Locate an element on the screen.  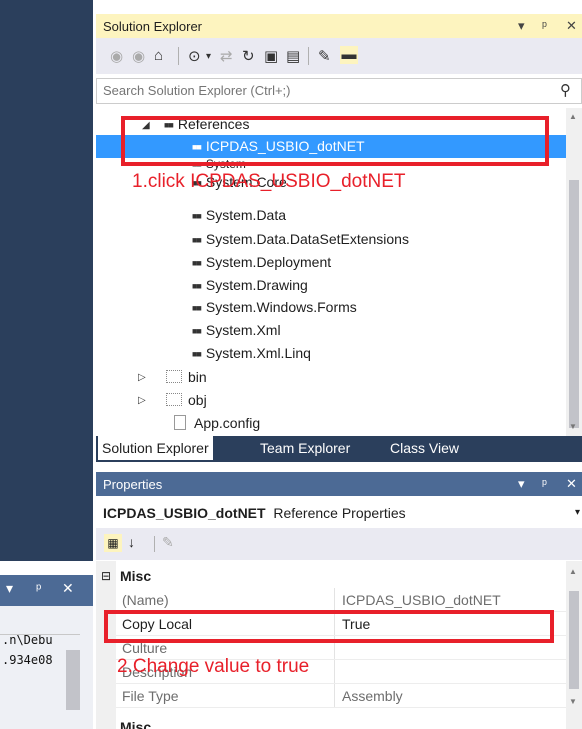
category-misc: ⊟ Misc is located at coordinates (331, 576).